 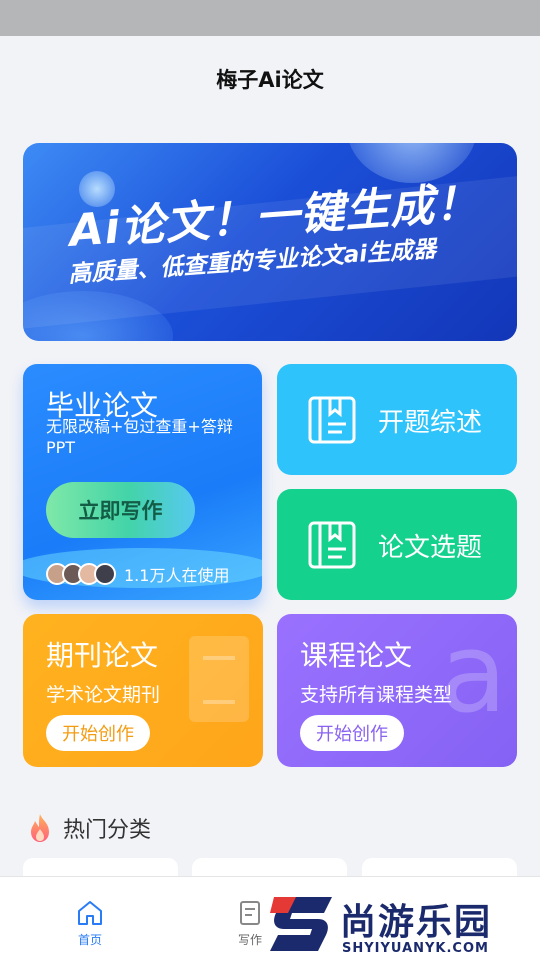 What do you see at coordinates (90, 913) in the screenshot?
I see `home-icon` at bounding box center [90, 913].